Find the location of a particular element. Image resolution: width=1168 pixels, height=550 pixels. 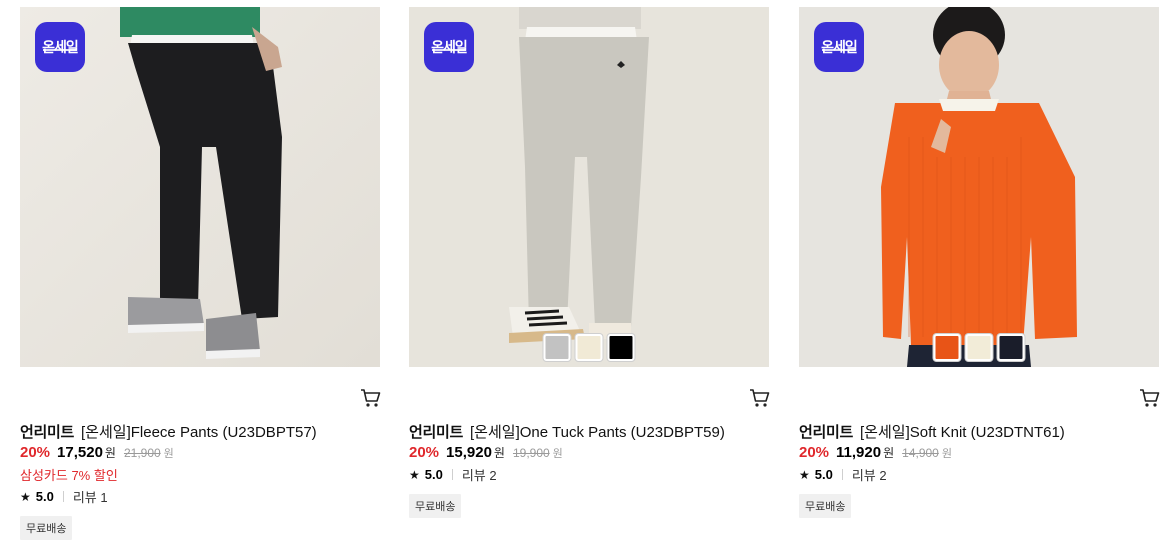

price-row: 20% 15,920 원 19,900 원 is located at coordinates (486, 452).